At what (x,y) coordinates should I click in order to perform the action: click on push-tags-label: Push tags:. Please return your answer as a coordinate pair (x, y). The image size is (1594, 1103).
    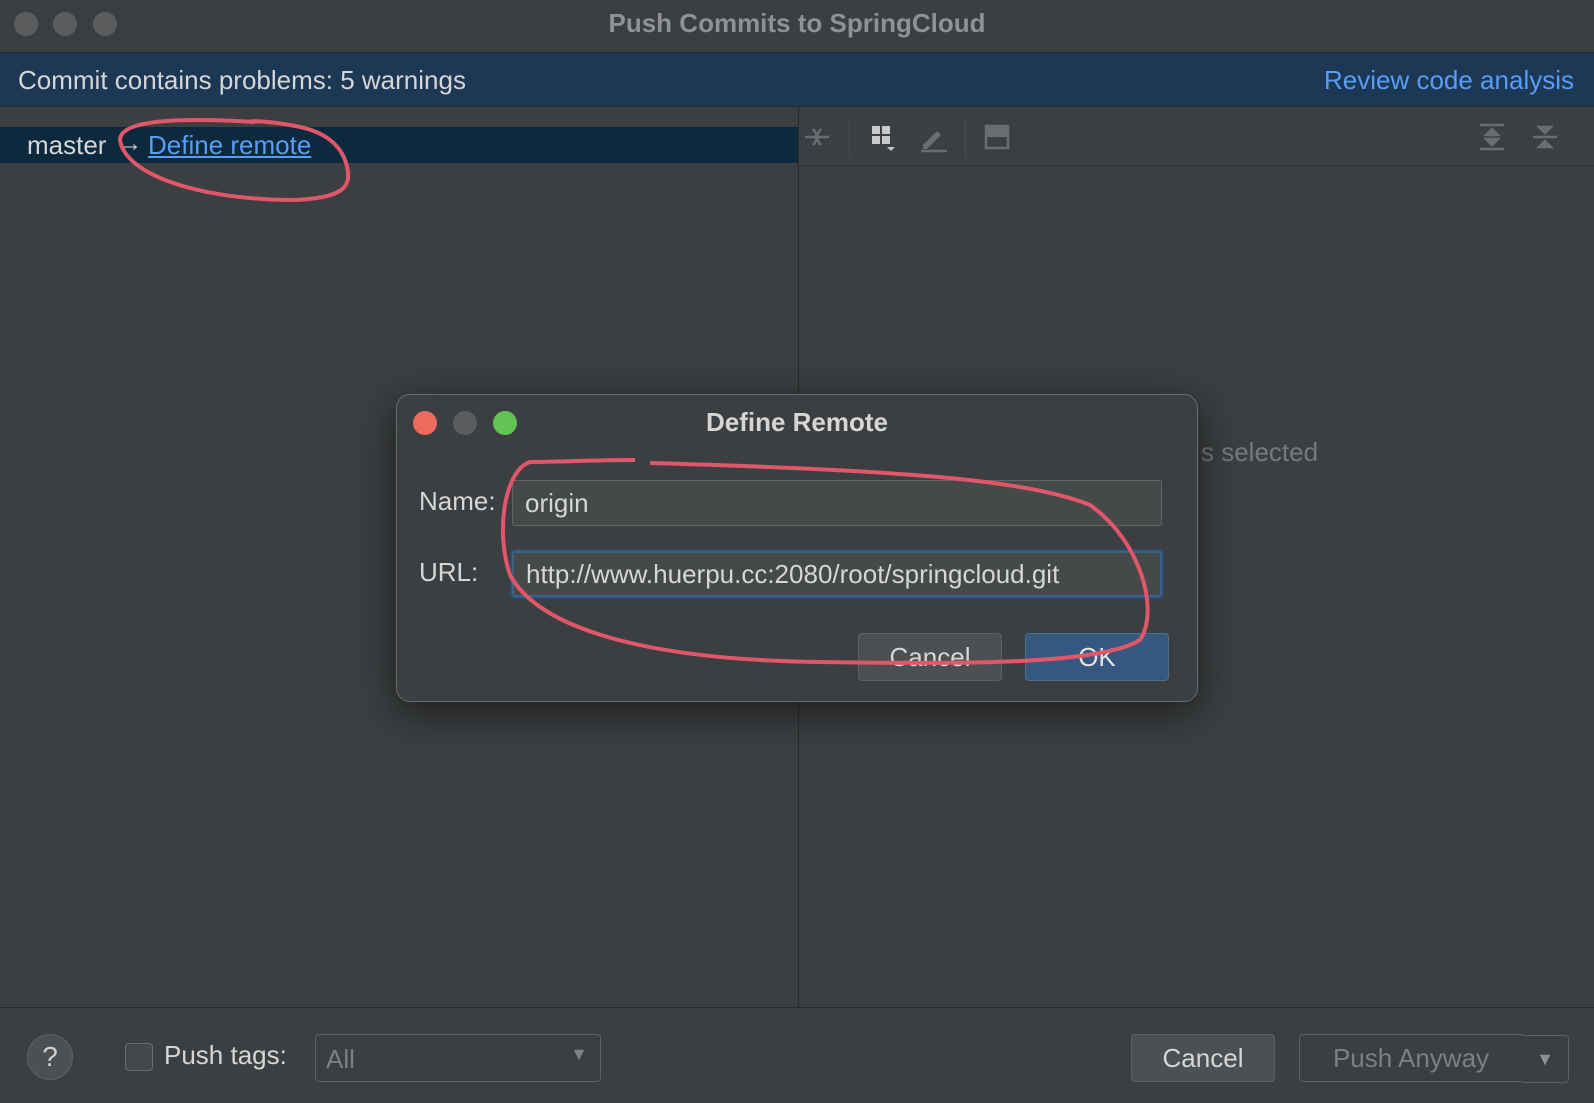
    Looking at the image, I should click on (225, 1055).